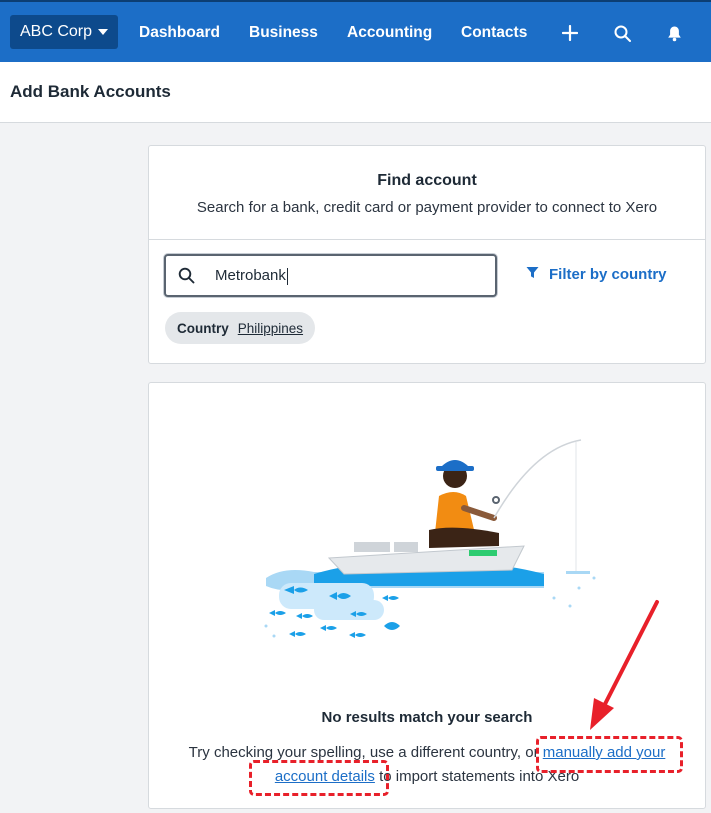  What do you see at coordinates (90, 91) in the screenshot?
I see `page-title: Add Bank Accounts` at bounding box center [90, 91].